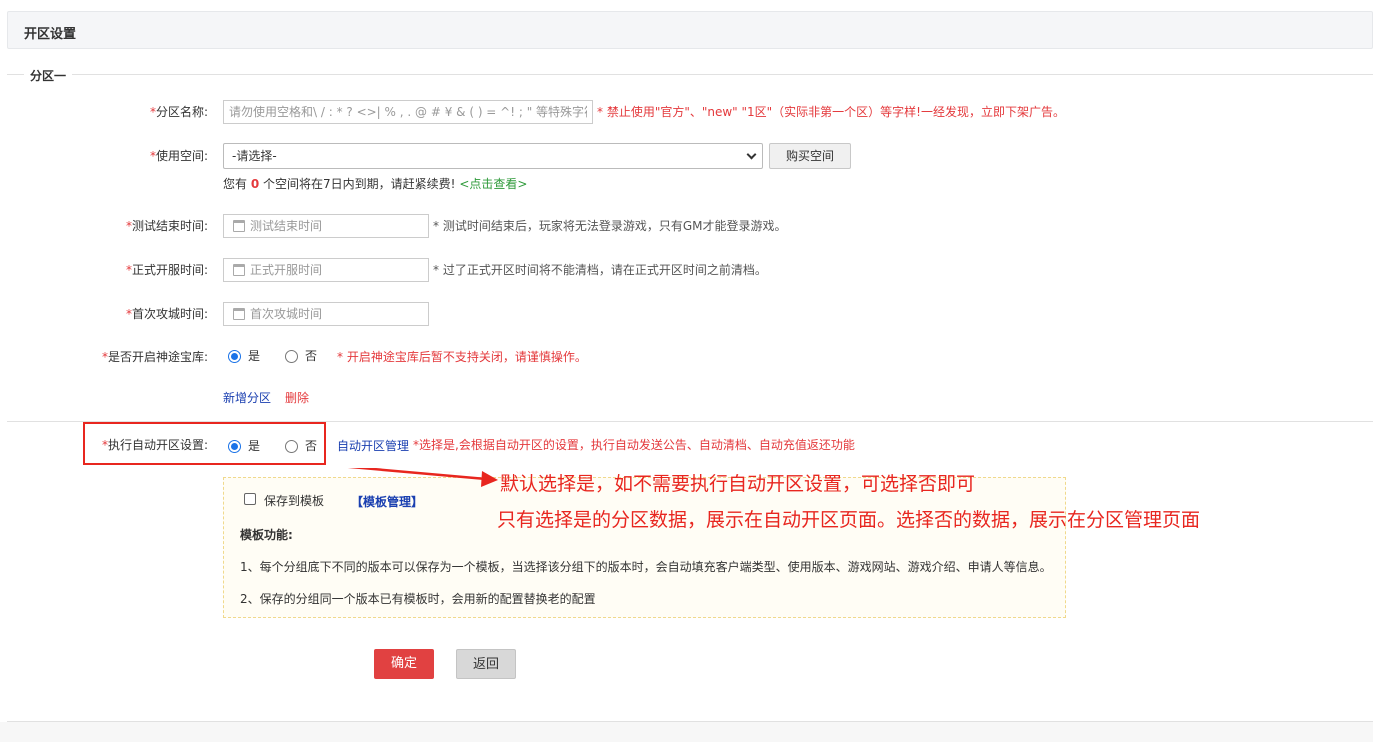  What do you see at coordinates (493, 156) in the screenshot?
I see `space-select: -请选择-` at bounding box center [493, 156].